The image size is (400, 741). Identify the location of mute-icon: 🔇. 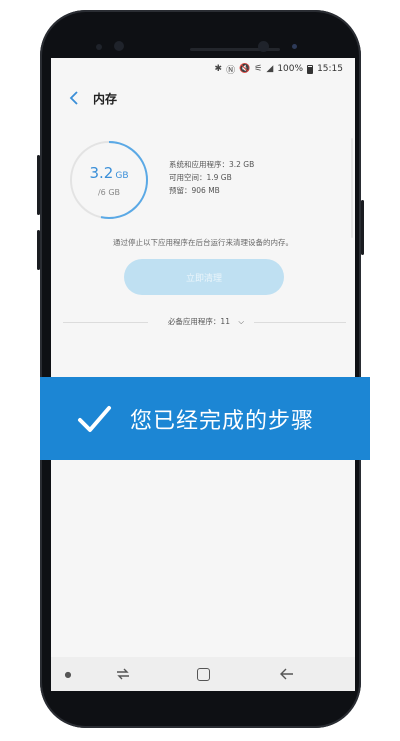
(245, 69).